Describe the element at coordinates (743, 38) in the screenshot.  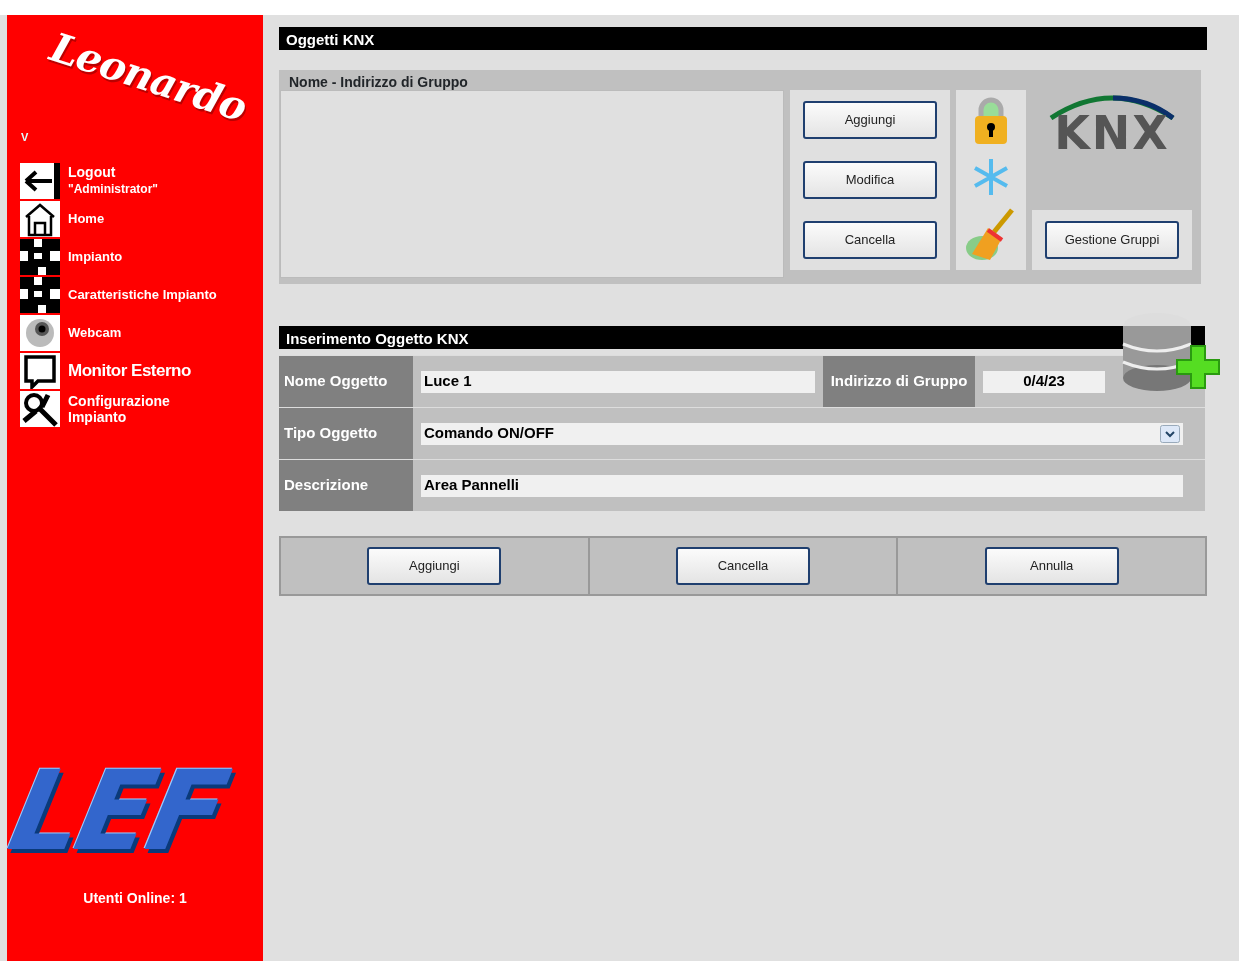
I see `page-title: Oggetti KNX` at that location.